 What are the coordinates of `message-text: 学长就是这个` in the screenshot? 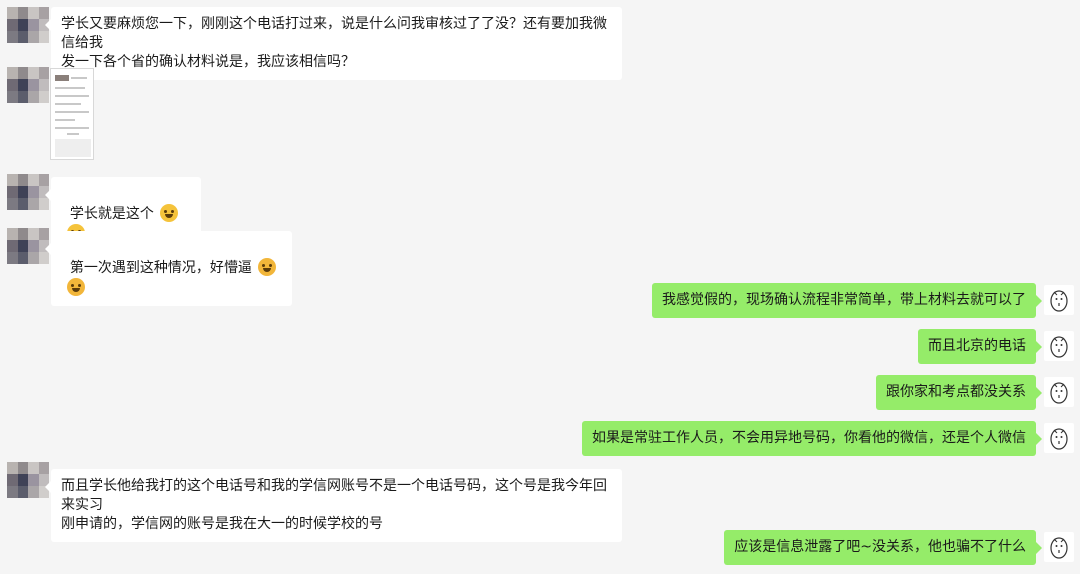 It's located at (111, 214).